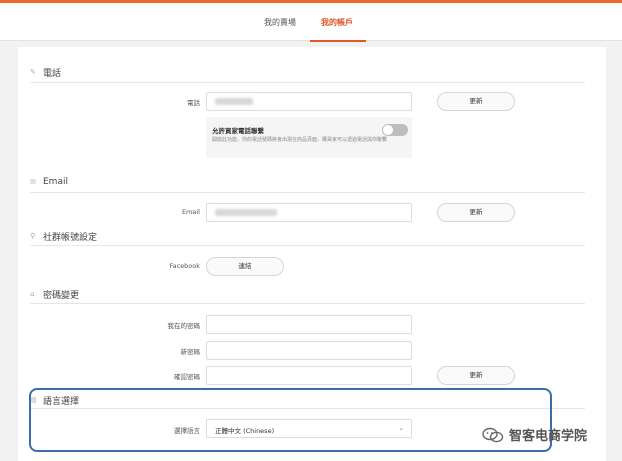  Describe the element at coordinates (190, 212) in the screenshot. I see `email-label: Email` at that location.